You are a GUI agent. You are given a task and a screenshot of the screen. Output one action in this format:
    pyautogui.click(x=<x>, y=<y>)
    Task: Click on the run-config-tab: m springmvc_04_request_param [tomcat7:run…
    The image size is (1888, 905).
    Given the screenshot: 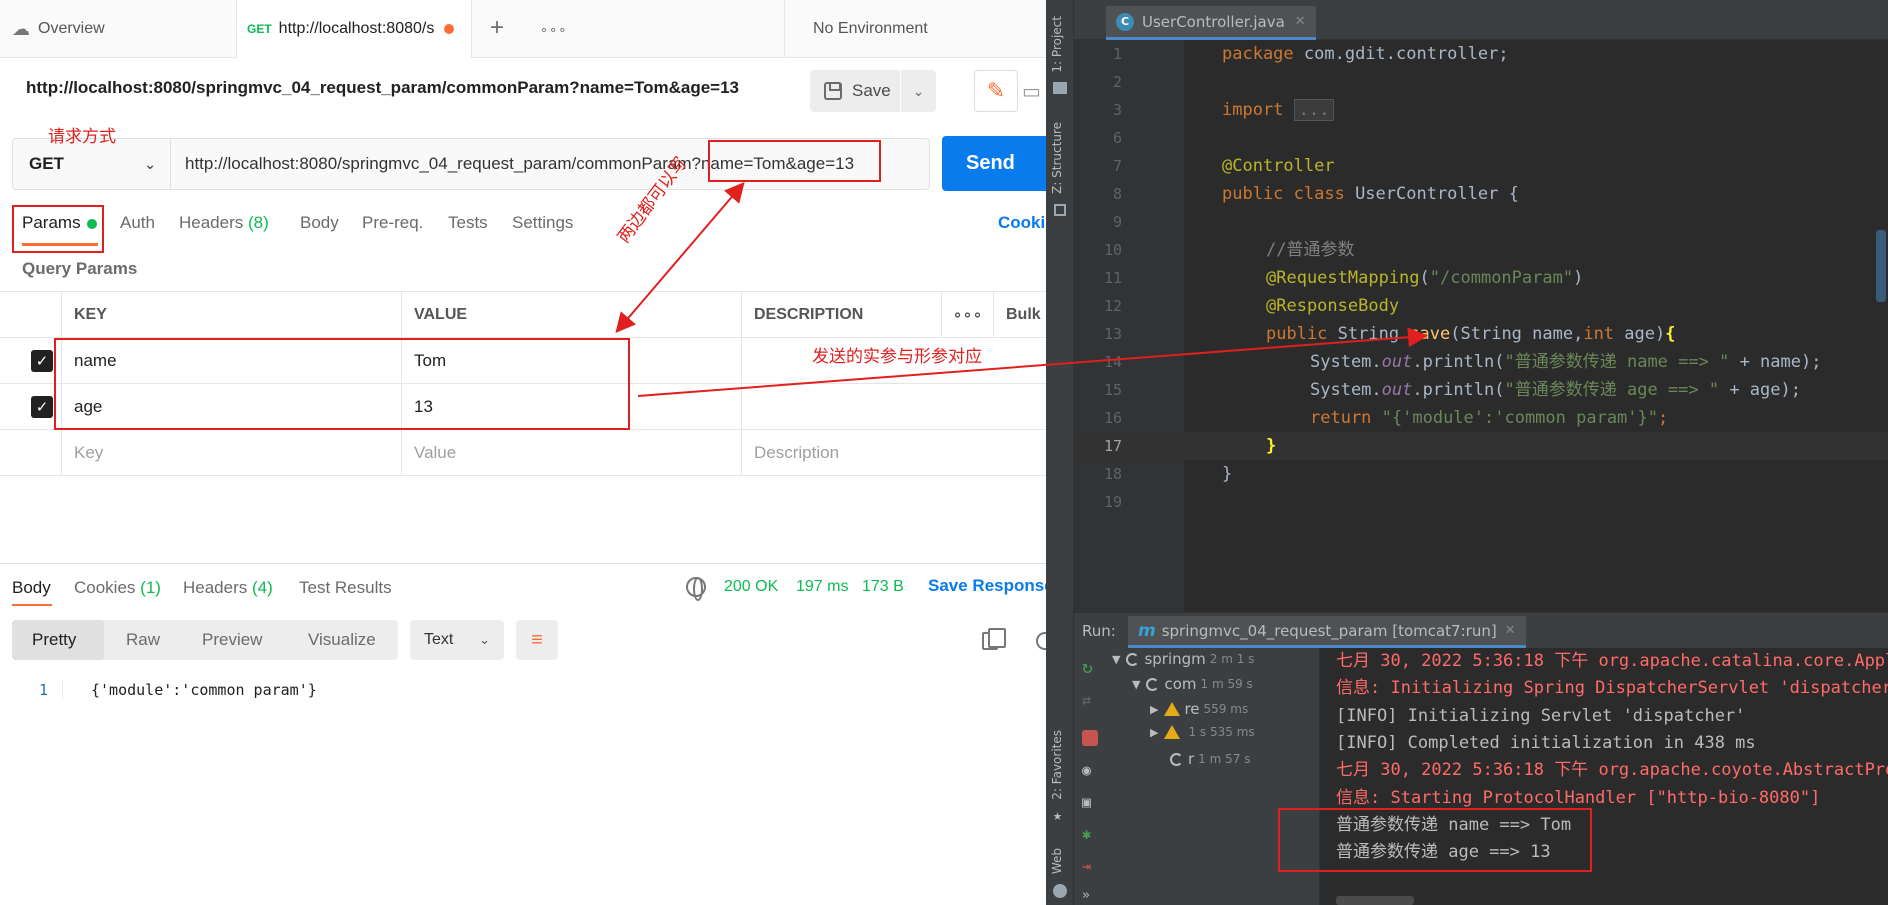 What is the action you would take?
    pyautogui.click(x=1327, y=632)
    